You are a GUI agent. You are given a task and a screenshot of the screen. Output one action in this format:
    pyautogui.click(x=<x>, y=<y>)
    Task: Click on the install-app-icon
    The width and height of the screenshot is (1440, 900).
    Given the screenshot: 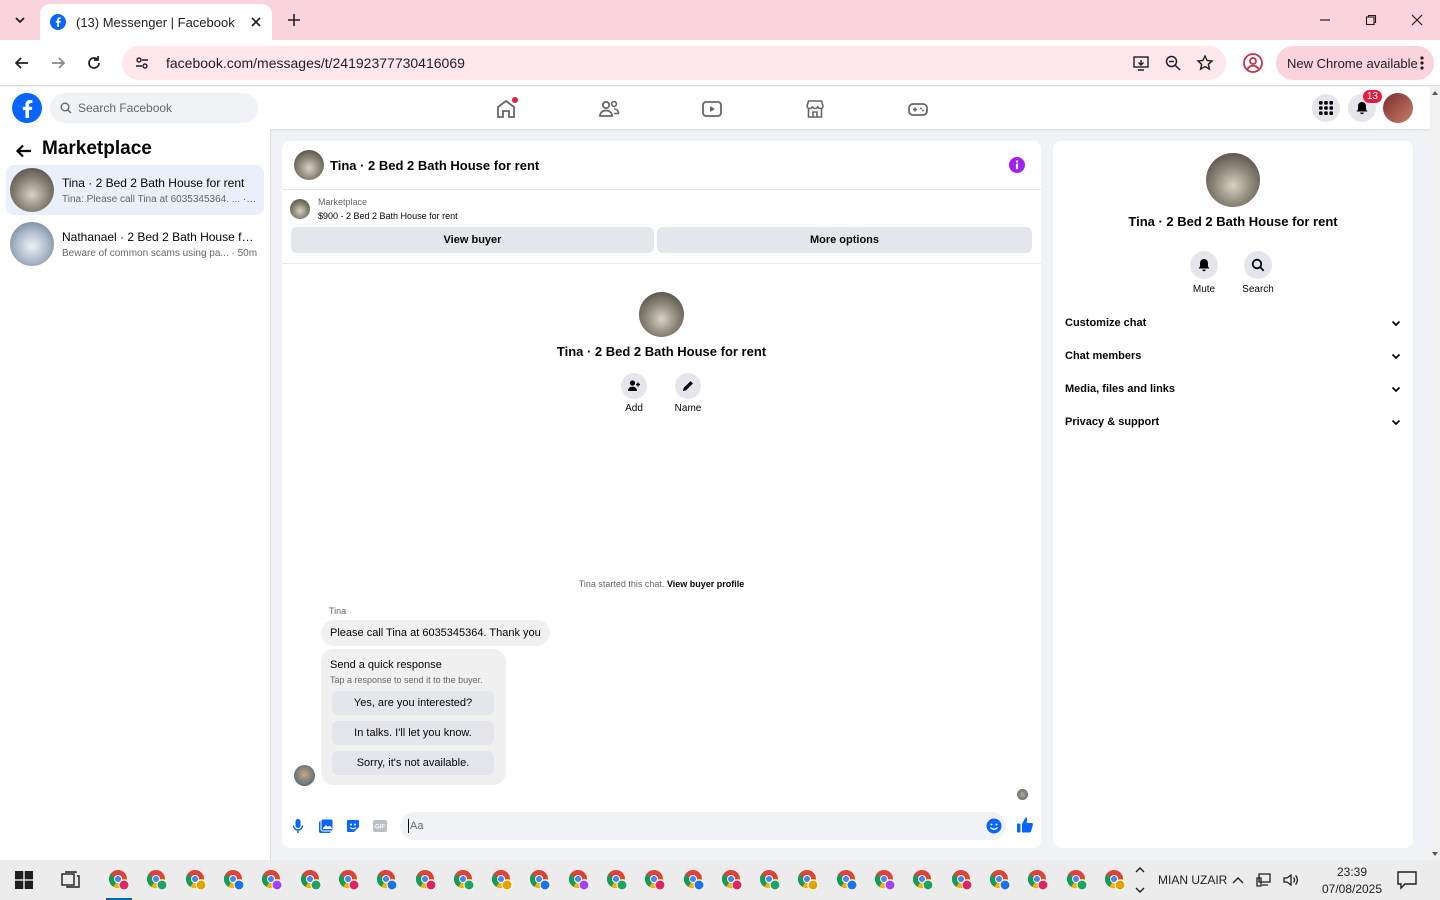 What is the action you would take?
    pyautogui.click(x=1141, y=63)
    